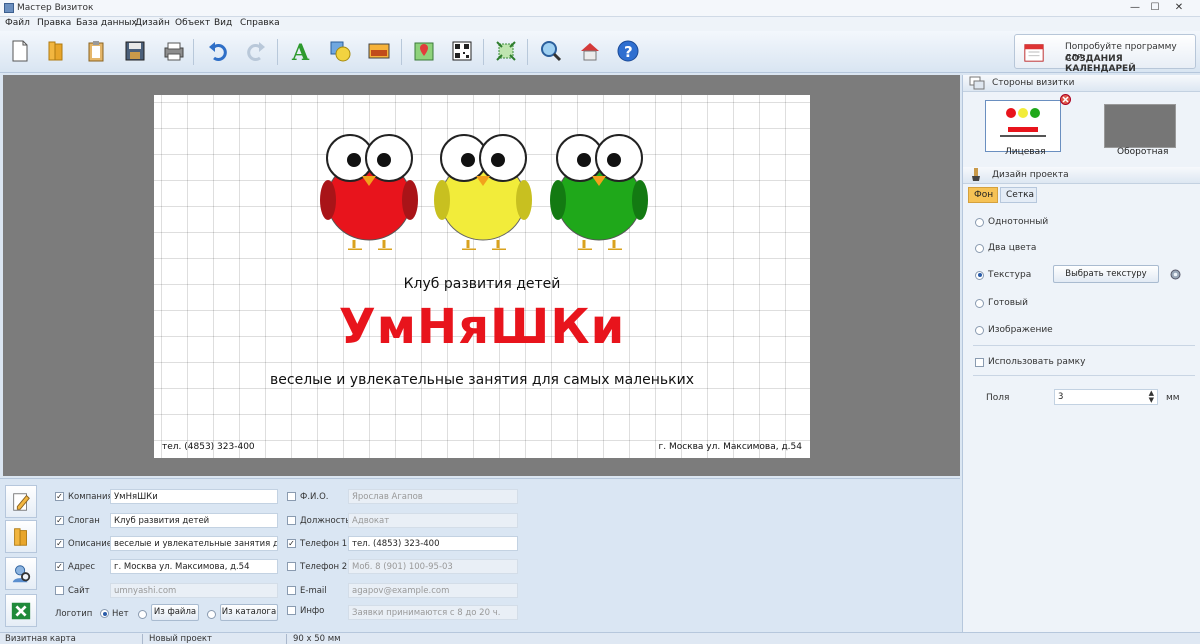  Describe the element at coordinates (59, 566) in the screenshot. I see `address-checkbox: ✓` at that location.